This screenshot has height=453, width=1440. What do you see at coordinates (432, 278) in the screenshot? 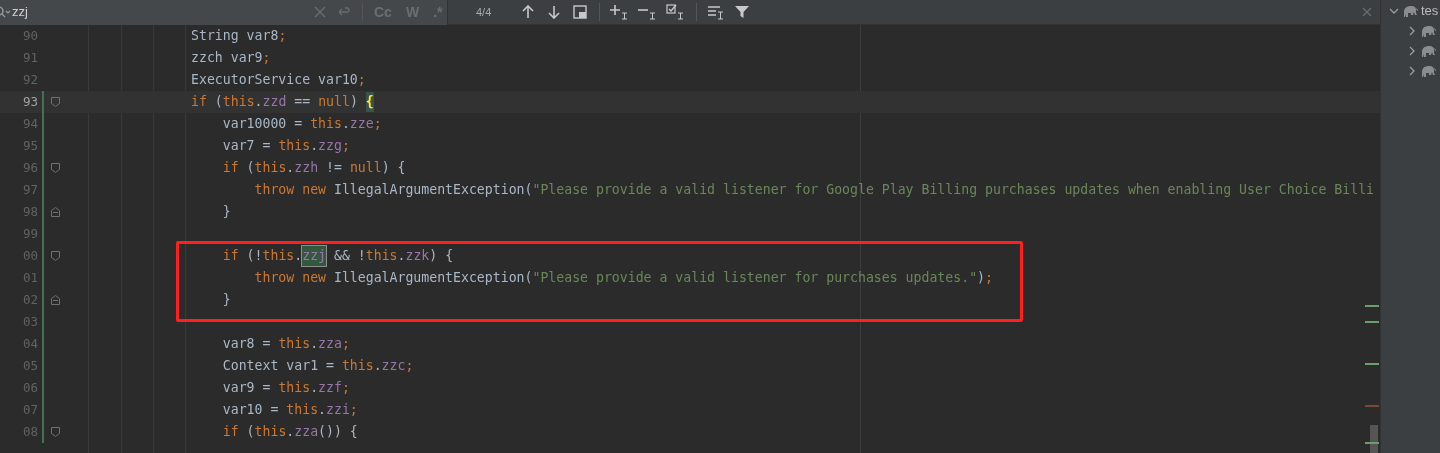
I see `code-text: IllegalArgumentException(` at bounding box center [432, 278].